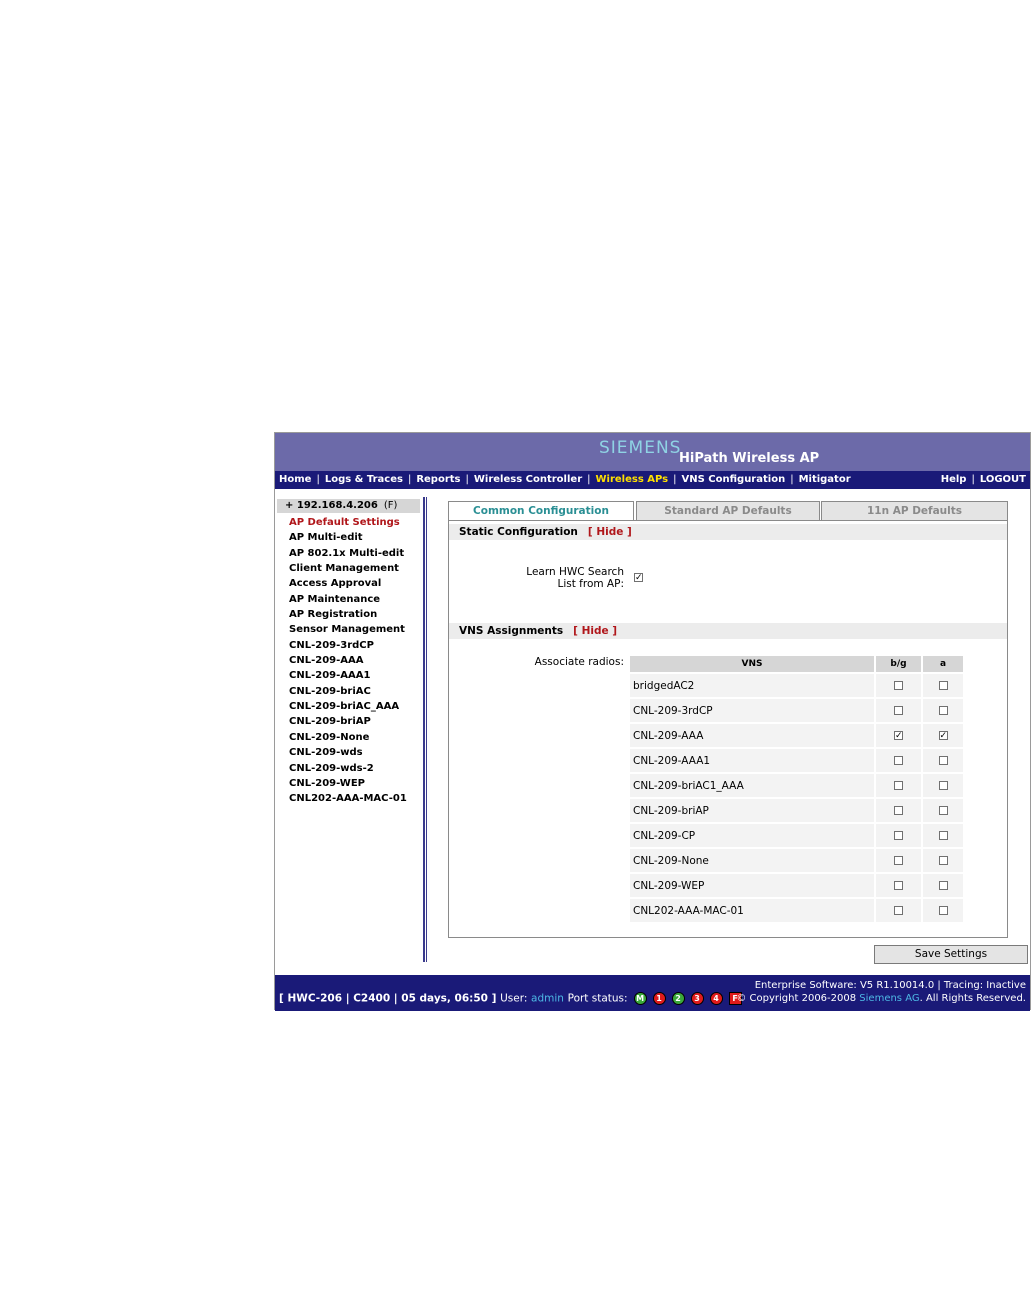 The height and width of the screenshot is (1313, 1032). What do you see at coordinates (752, 685) in the screenshot?
I see `vns-name: bridgedAC2` at bounding box center [752, 685].